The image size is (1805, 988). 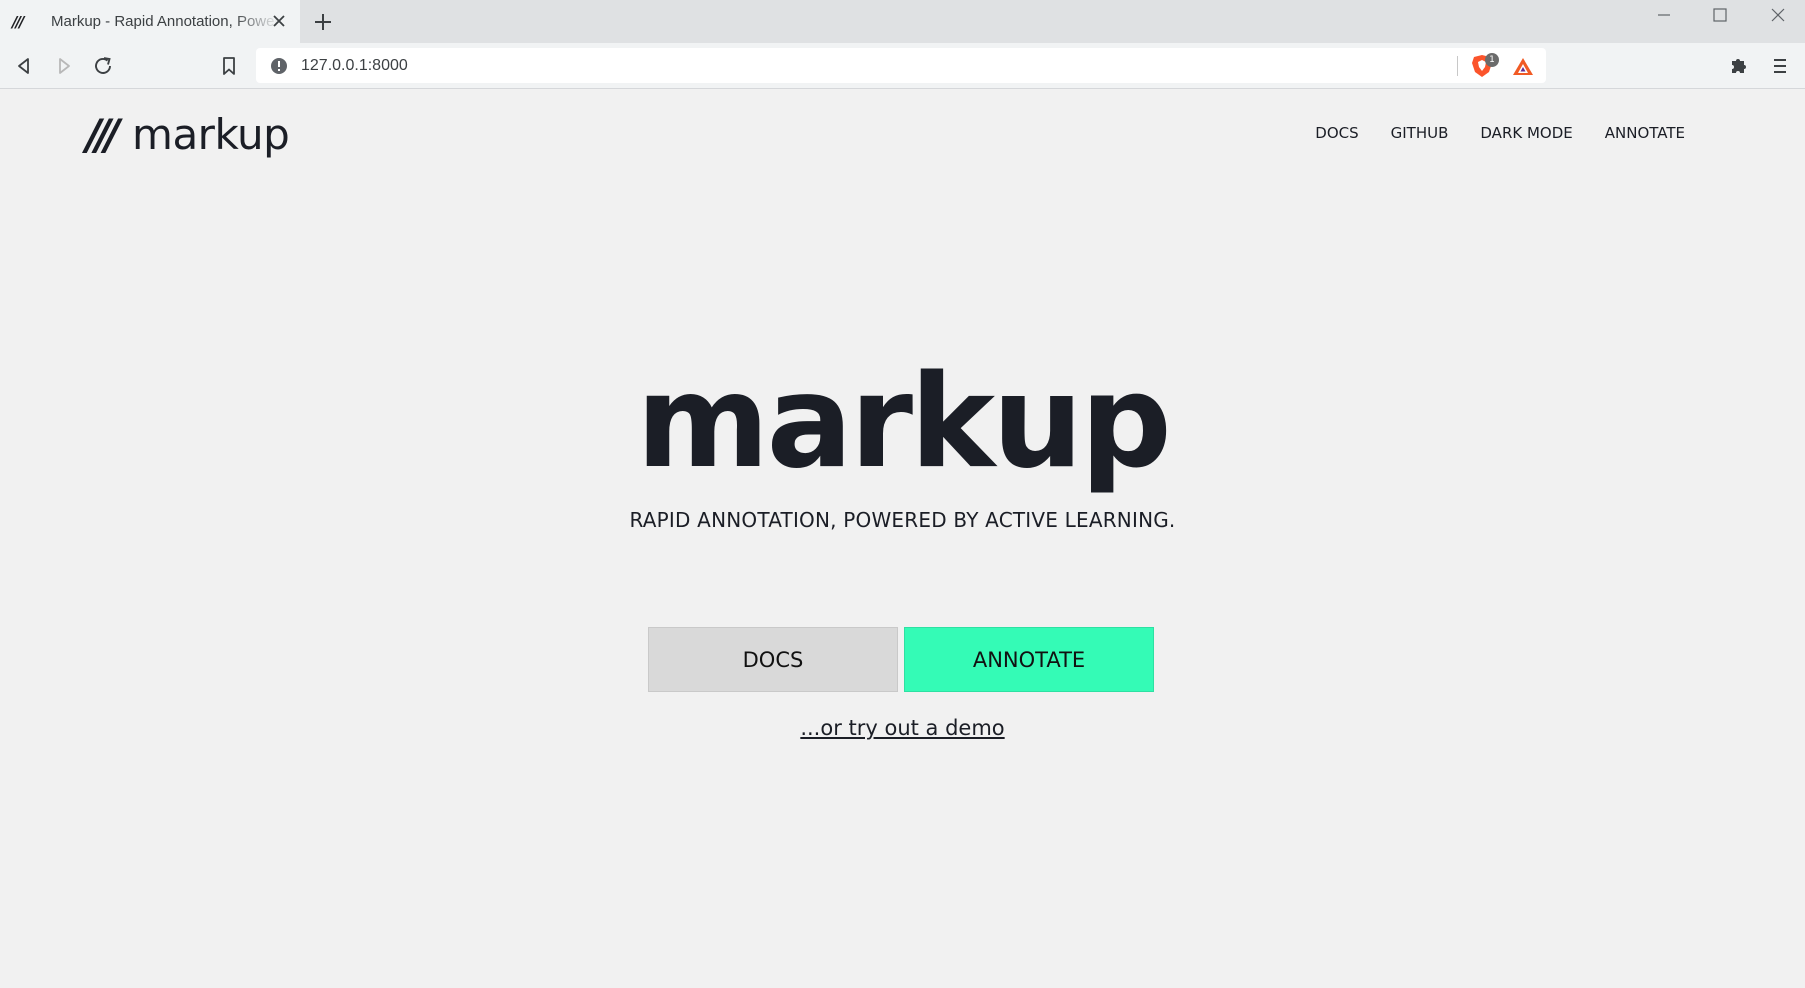 I want to click on demo-link-row: ...or try out a demo, so click(x=902, y=728).